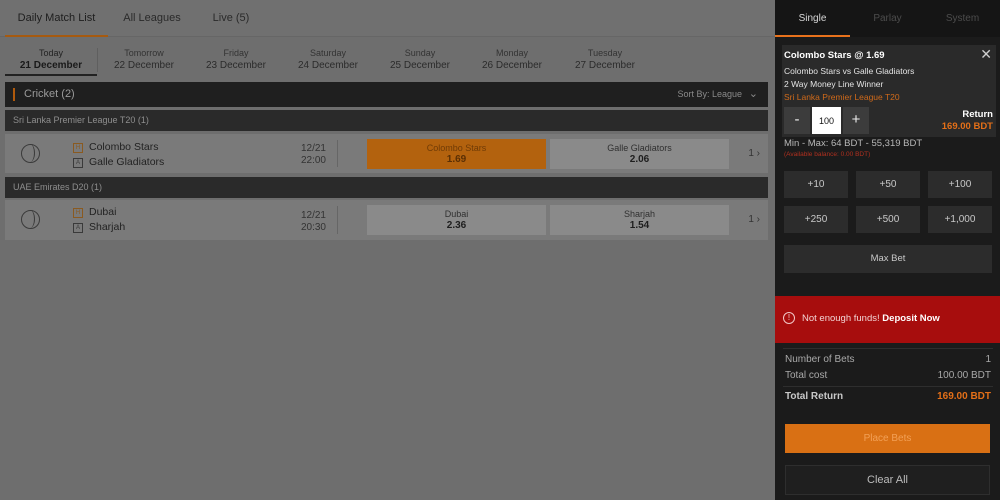 The height and width of the screenshot is (500, 1000). Describe the element at coordinates (964, 375) in the screenshot. I see `summary-value: 100.00 BDT` at that location.